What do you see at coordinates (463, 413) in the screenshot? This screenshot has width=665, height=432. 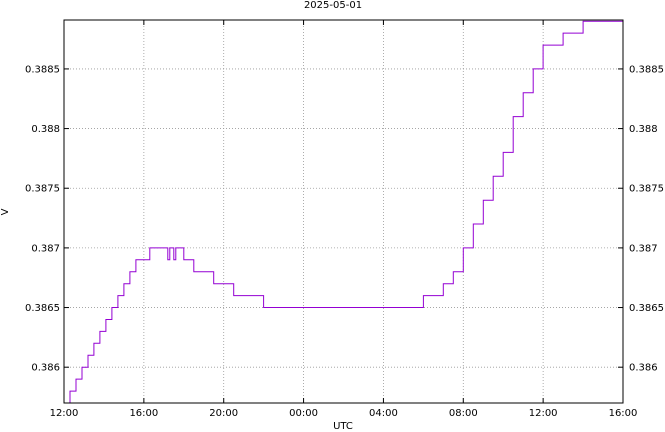 I see `x-tick-label: 08:00` at bounding box center [463, 413].